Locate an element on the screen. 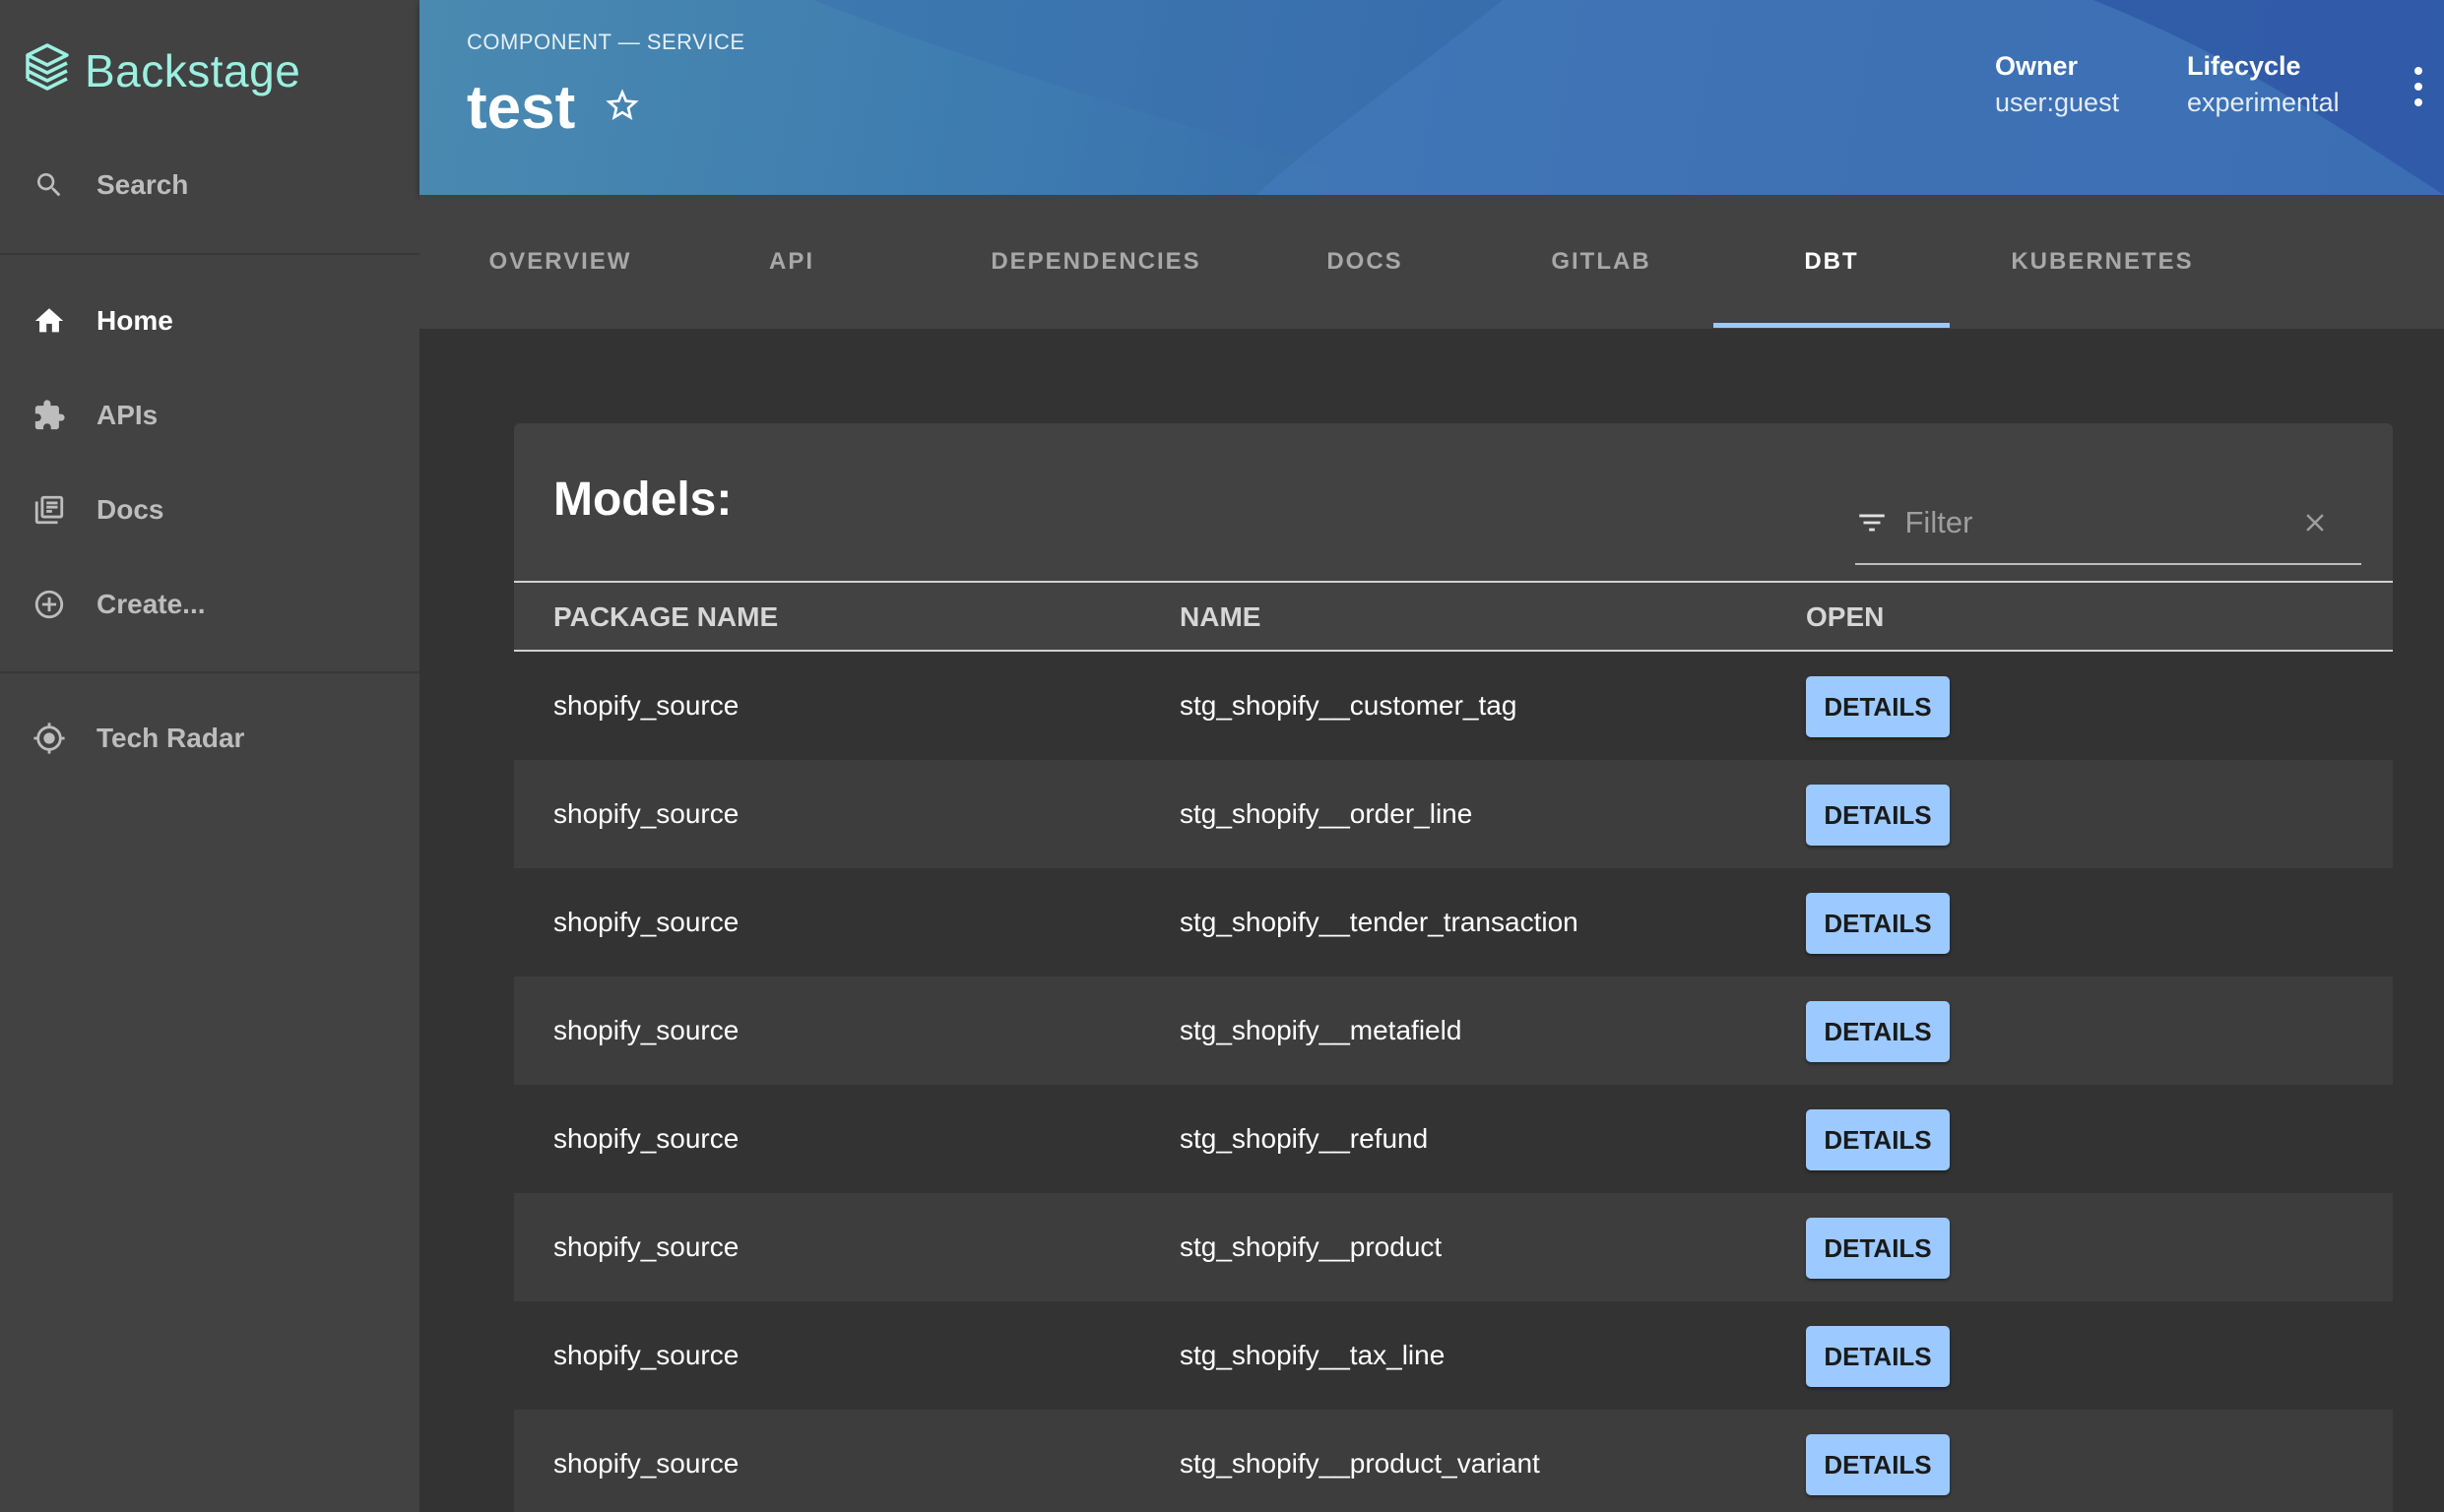 Image resolution: width=2444 pixels, height=1512 pixels. sidebar-item-search: Search is located at coordinates (210, 185).